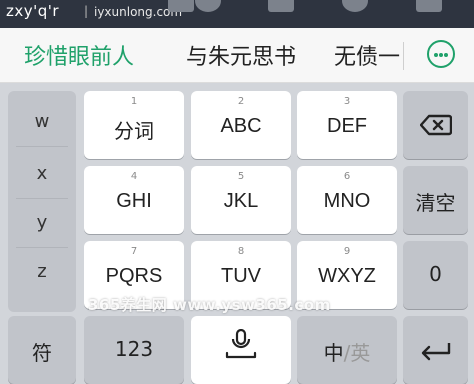  Describe the element at coordinates (241, 344) in the screenshot. I see `microphone-icon` at that location.